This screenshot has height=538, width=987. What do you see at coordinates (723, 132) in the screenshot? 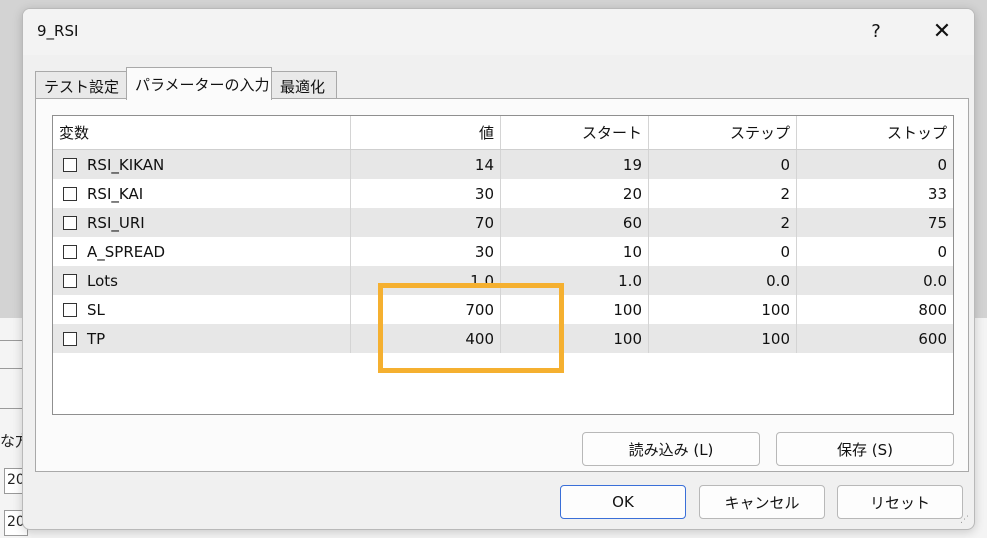
I see `column-header-step: ステップ` at bounding box center [723, 132].